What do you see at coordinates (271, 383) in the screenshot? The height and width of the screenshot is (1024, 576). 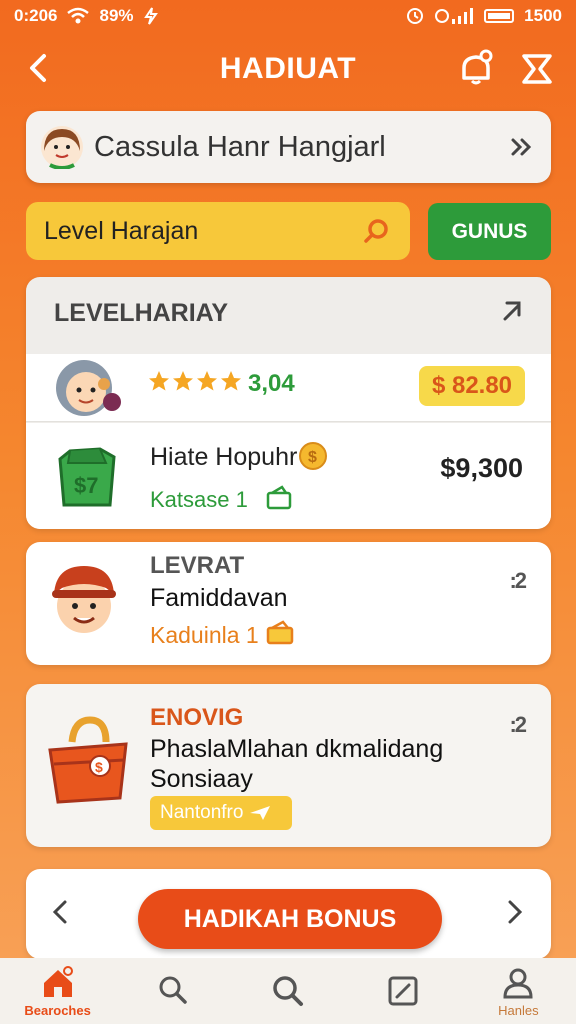 I see `rating-value: 3,04` at bounding box center [271, 383].